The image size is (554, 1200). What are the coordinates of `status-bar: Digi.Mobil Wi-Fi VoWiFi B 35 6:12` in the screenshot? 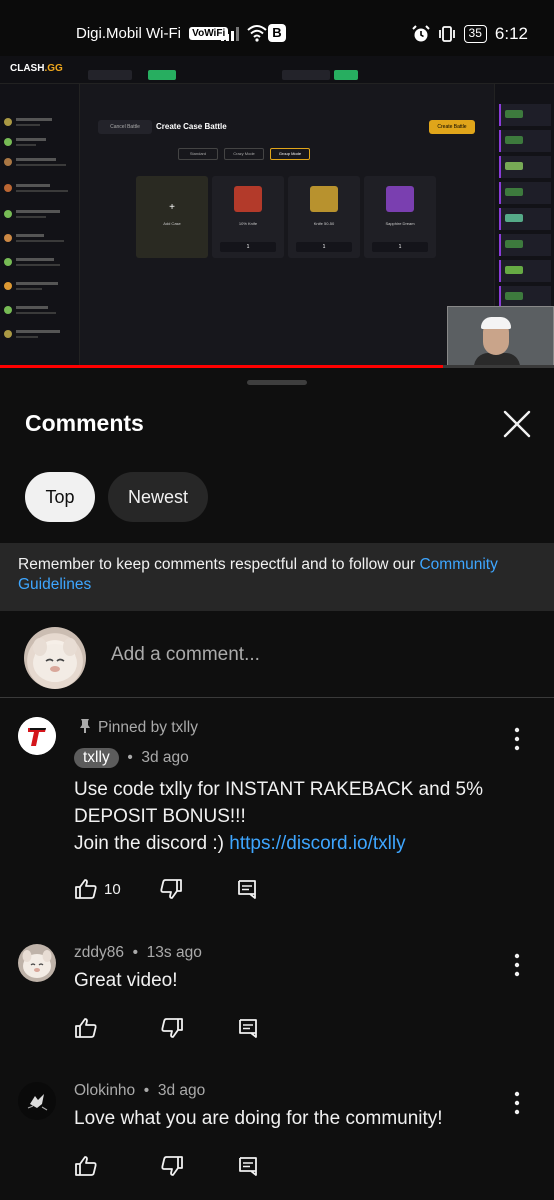 It's located at (277, 28).